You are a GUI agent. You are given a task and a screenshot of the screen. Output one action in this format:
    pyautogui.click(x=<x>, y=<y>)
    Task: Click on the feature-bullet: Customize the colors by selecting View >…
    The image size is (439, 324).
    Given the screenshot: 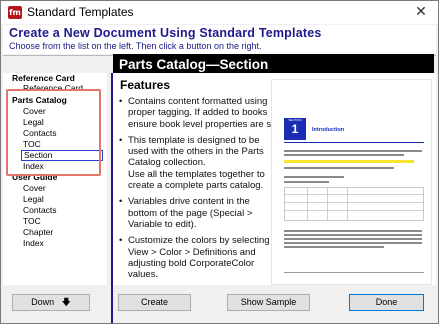 What is the action you would take?
    pyautogui.click(x=194, y=257)
    